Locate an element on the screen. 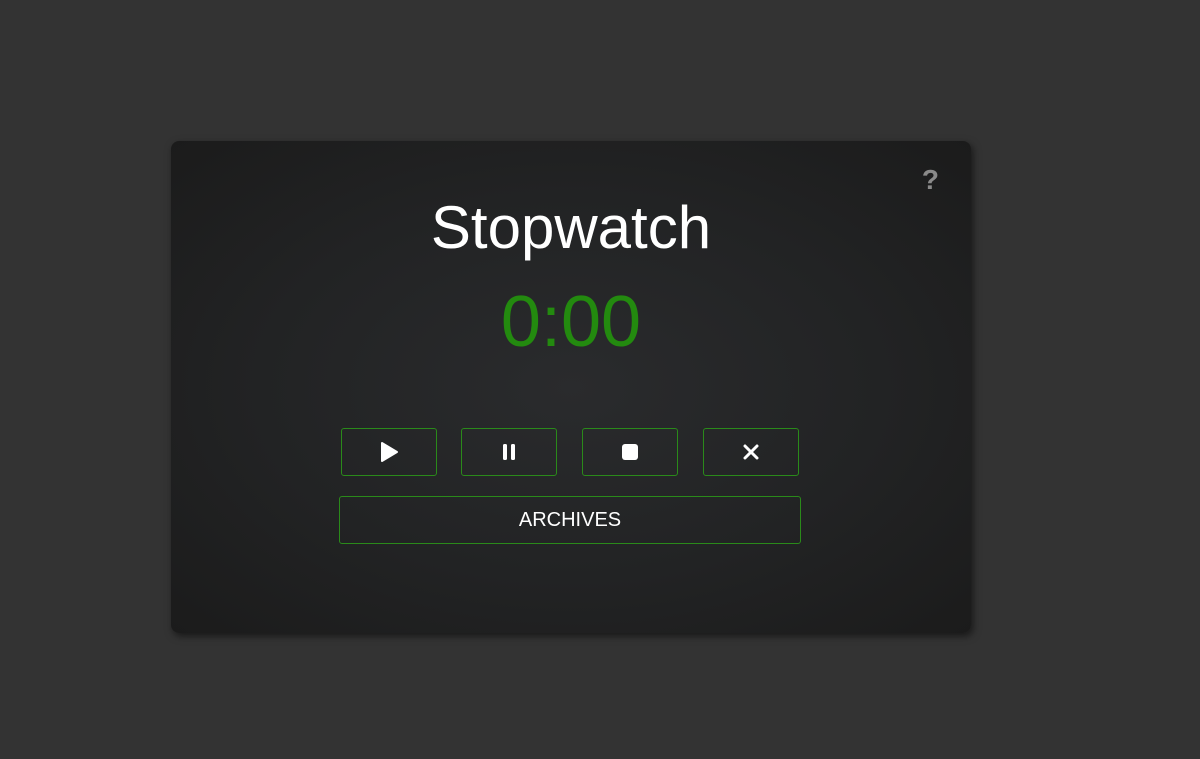 This screenshot has width=1200, height=759. pause-icon is located at coordinates (509, 452).